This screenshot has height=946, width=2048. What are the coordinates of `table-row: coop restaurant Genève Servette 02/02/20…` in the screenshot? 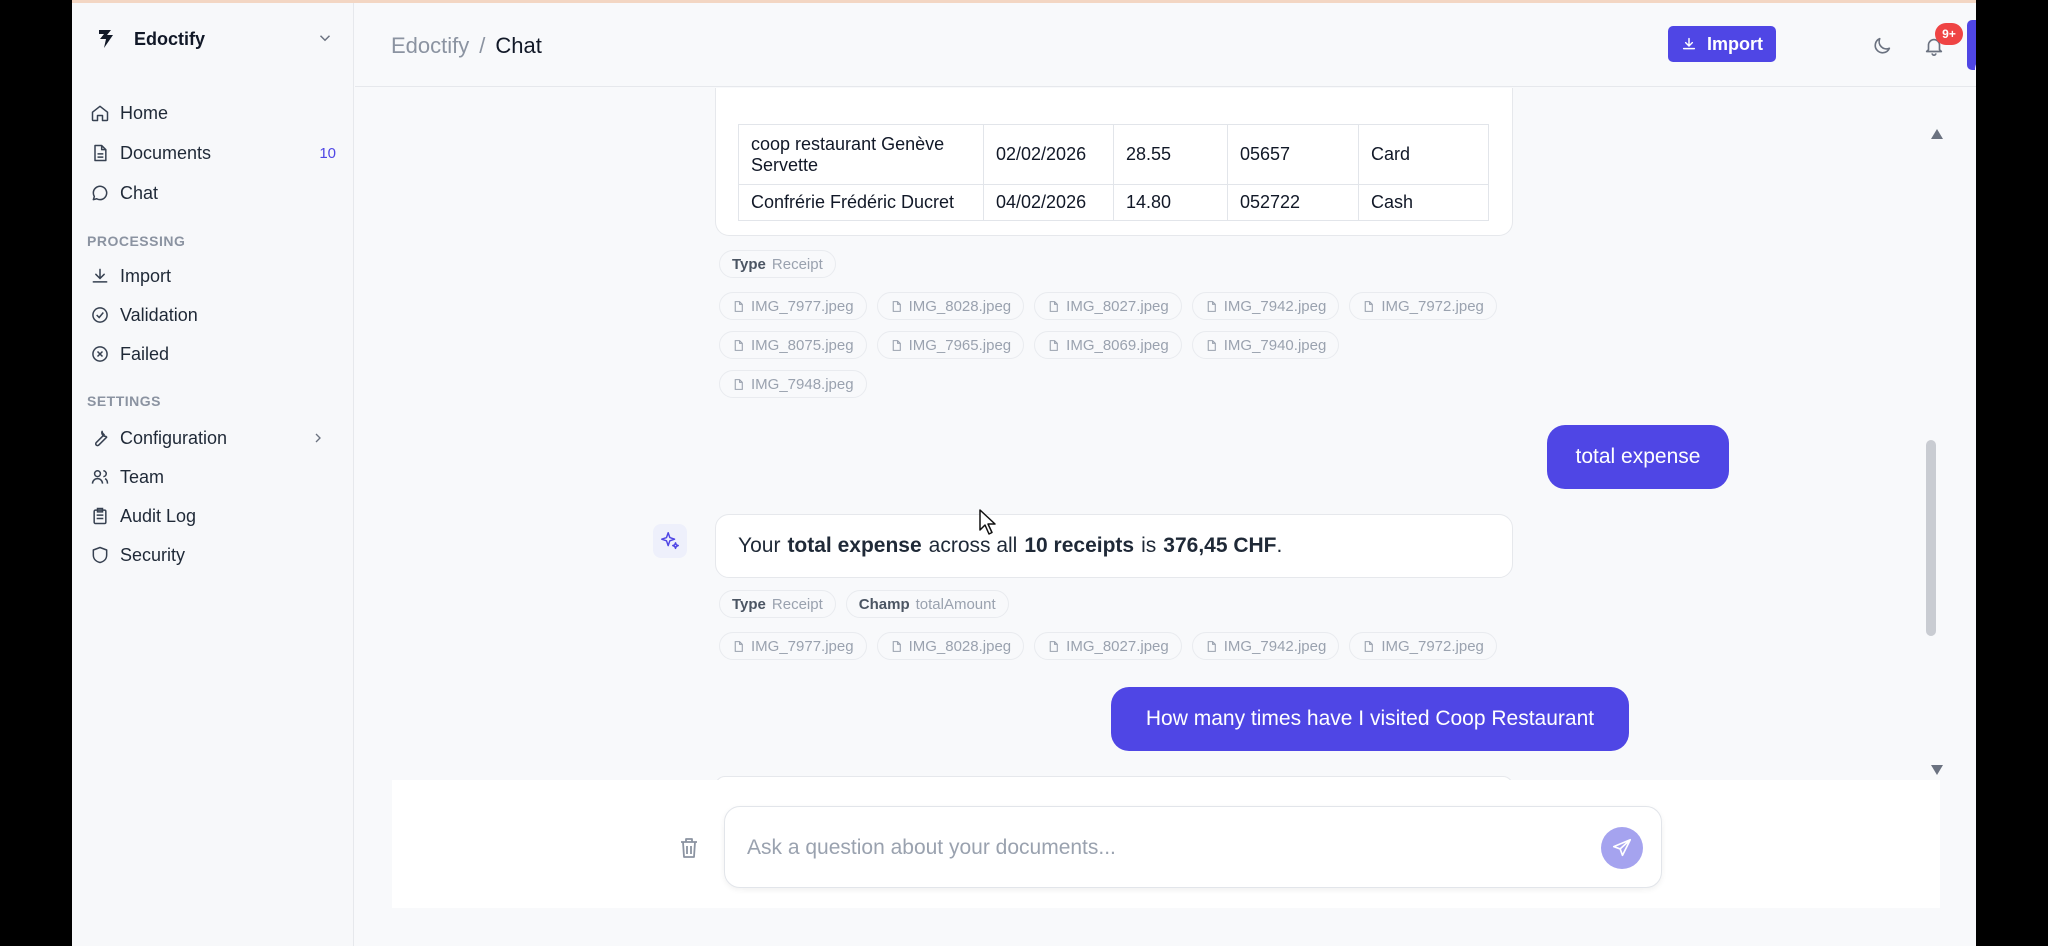 It's located at (1113, 154).